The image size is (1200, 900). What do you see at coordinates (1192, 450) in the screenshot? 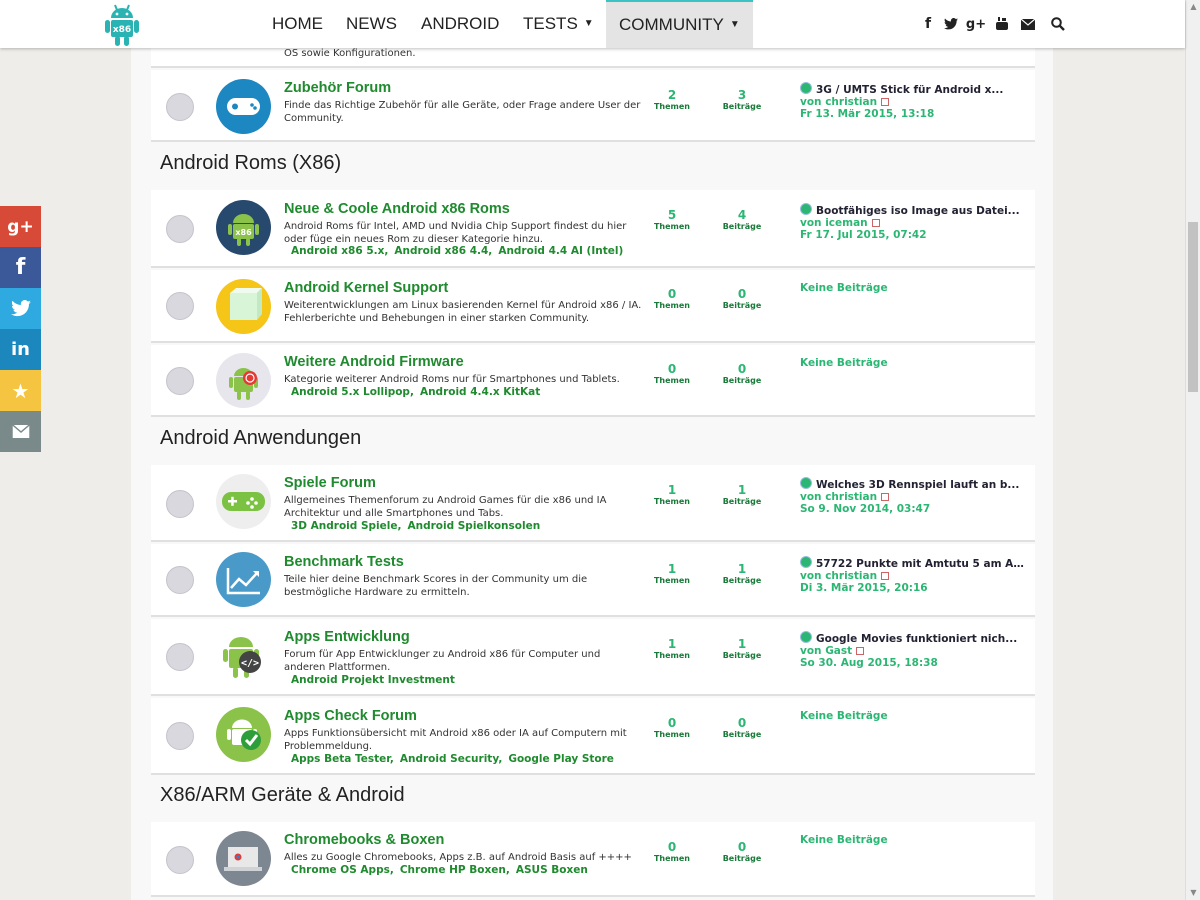
I see `scrollbar: ▲ ▼` at bounding box center [1192, 450].